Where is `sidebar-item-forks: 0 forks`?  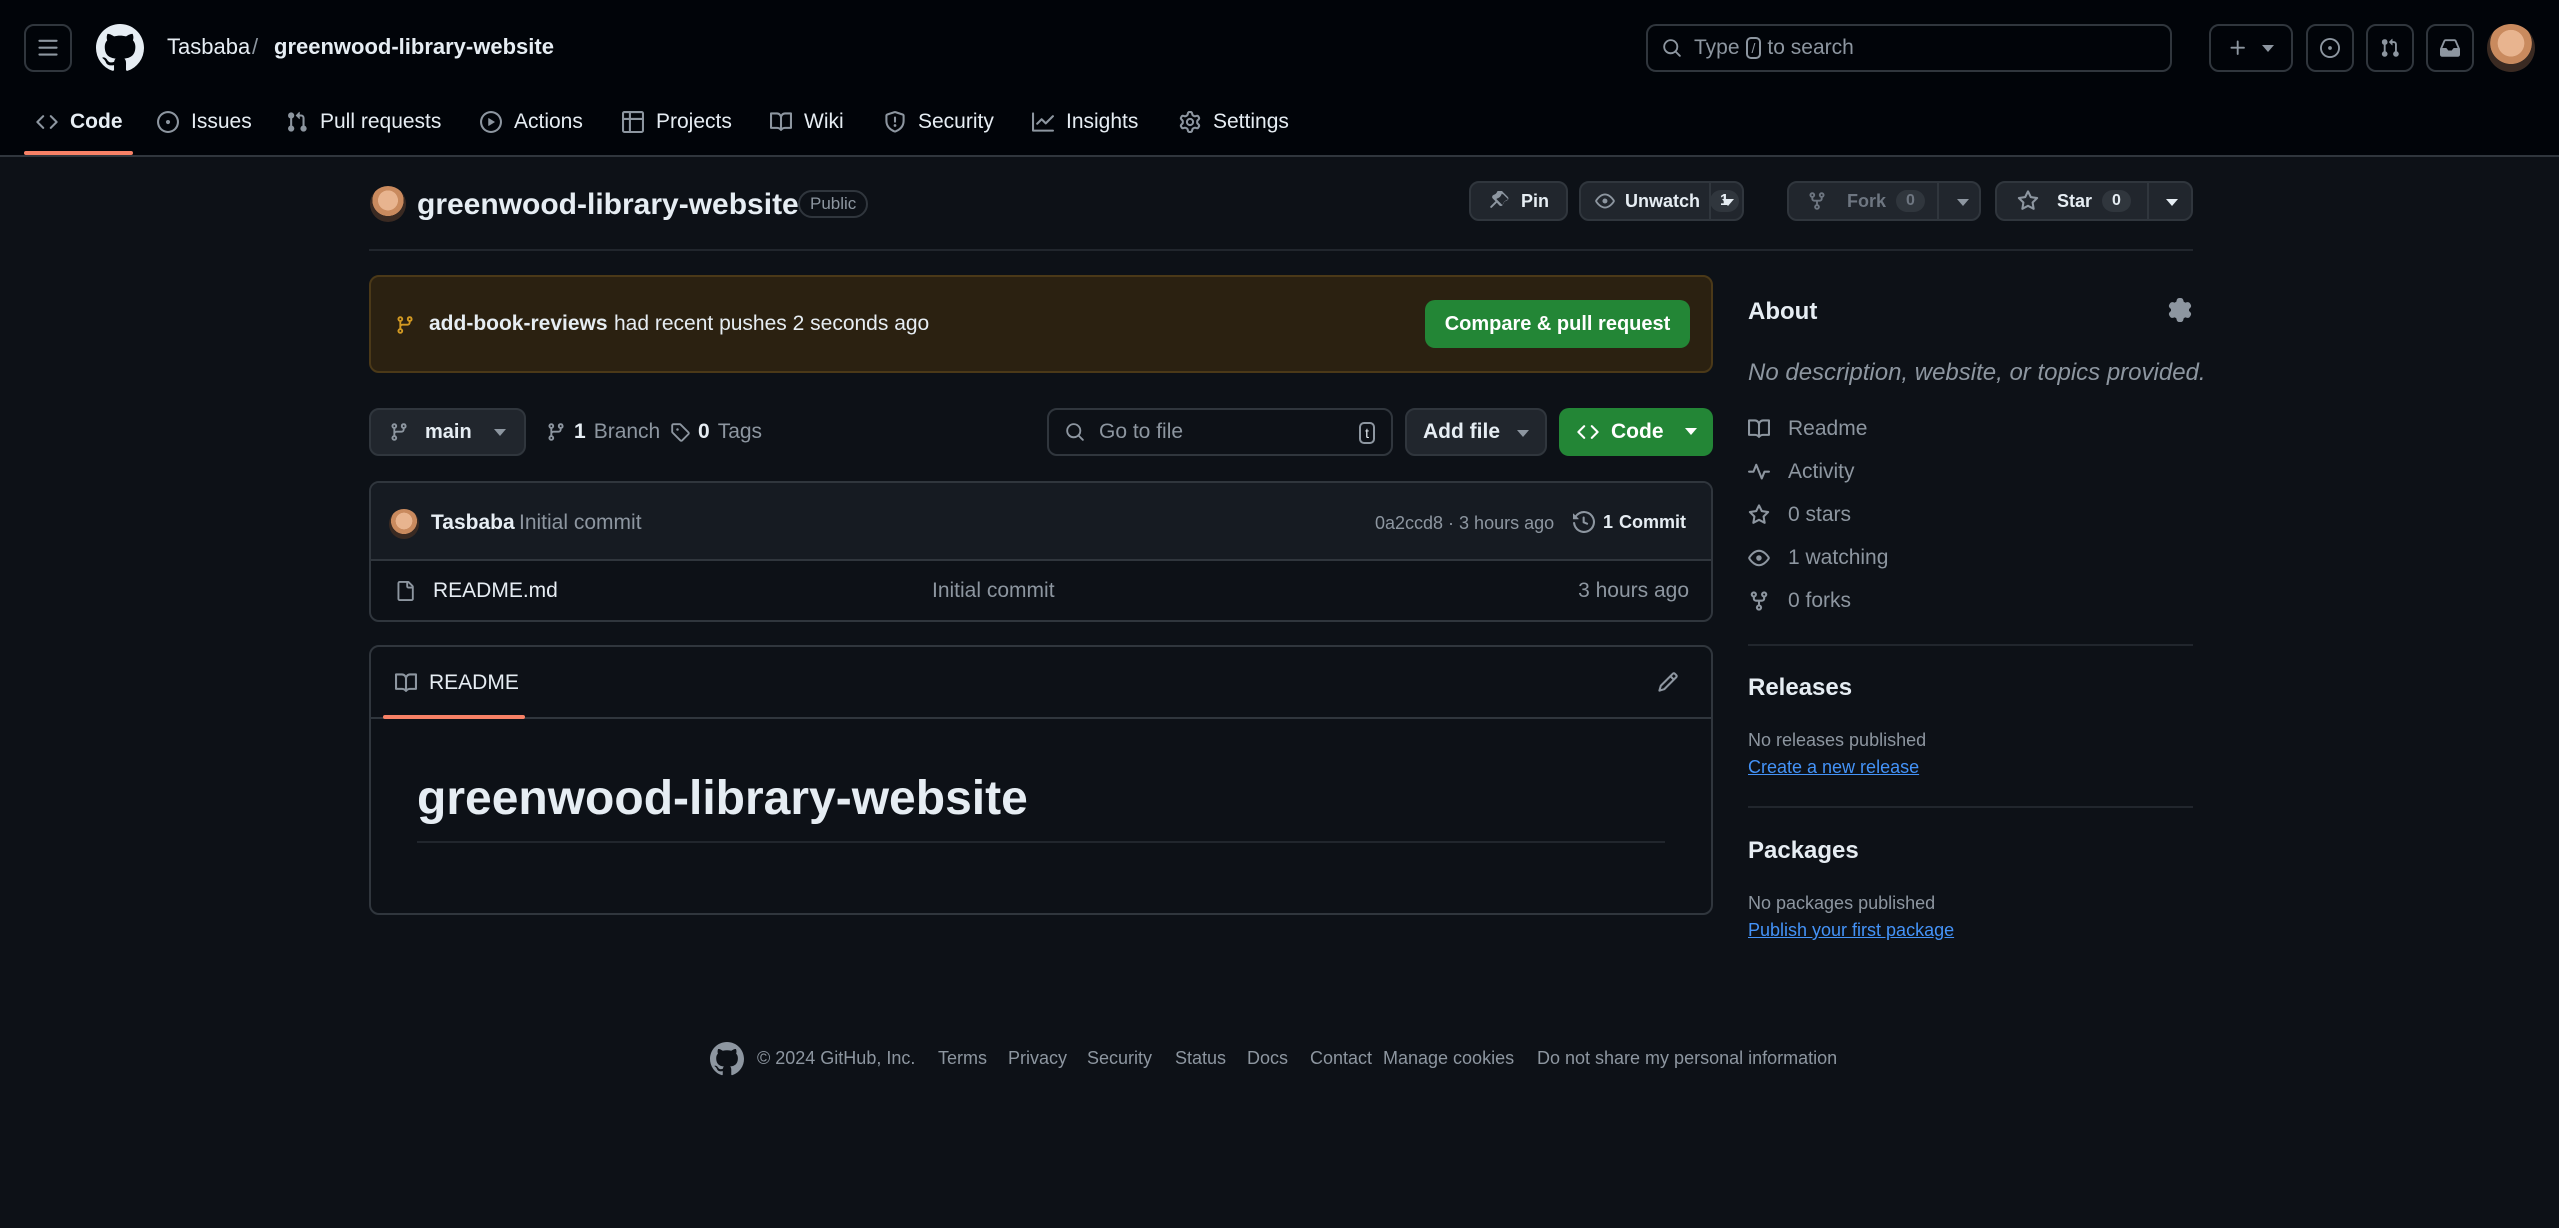
sidebar-item-forks: 0 forks is located at coordinates (1799, 601).